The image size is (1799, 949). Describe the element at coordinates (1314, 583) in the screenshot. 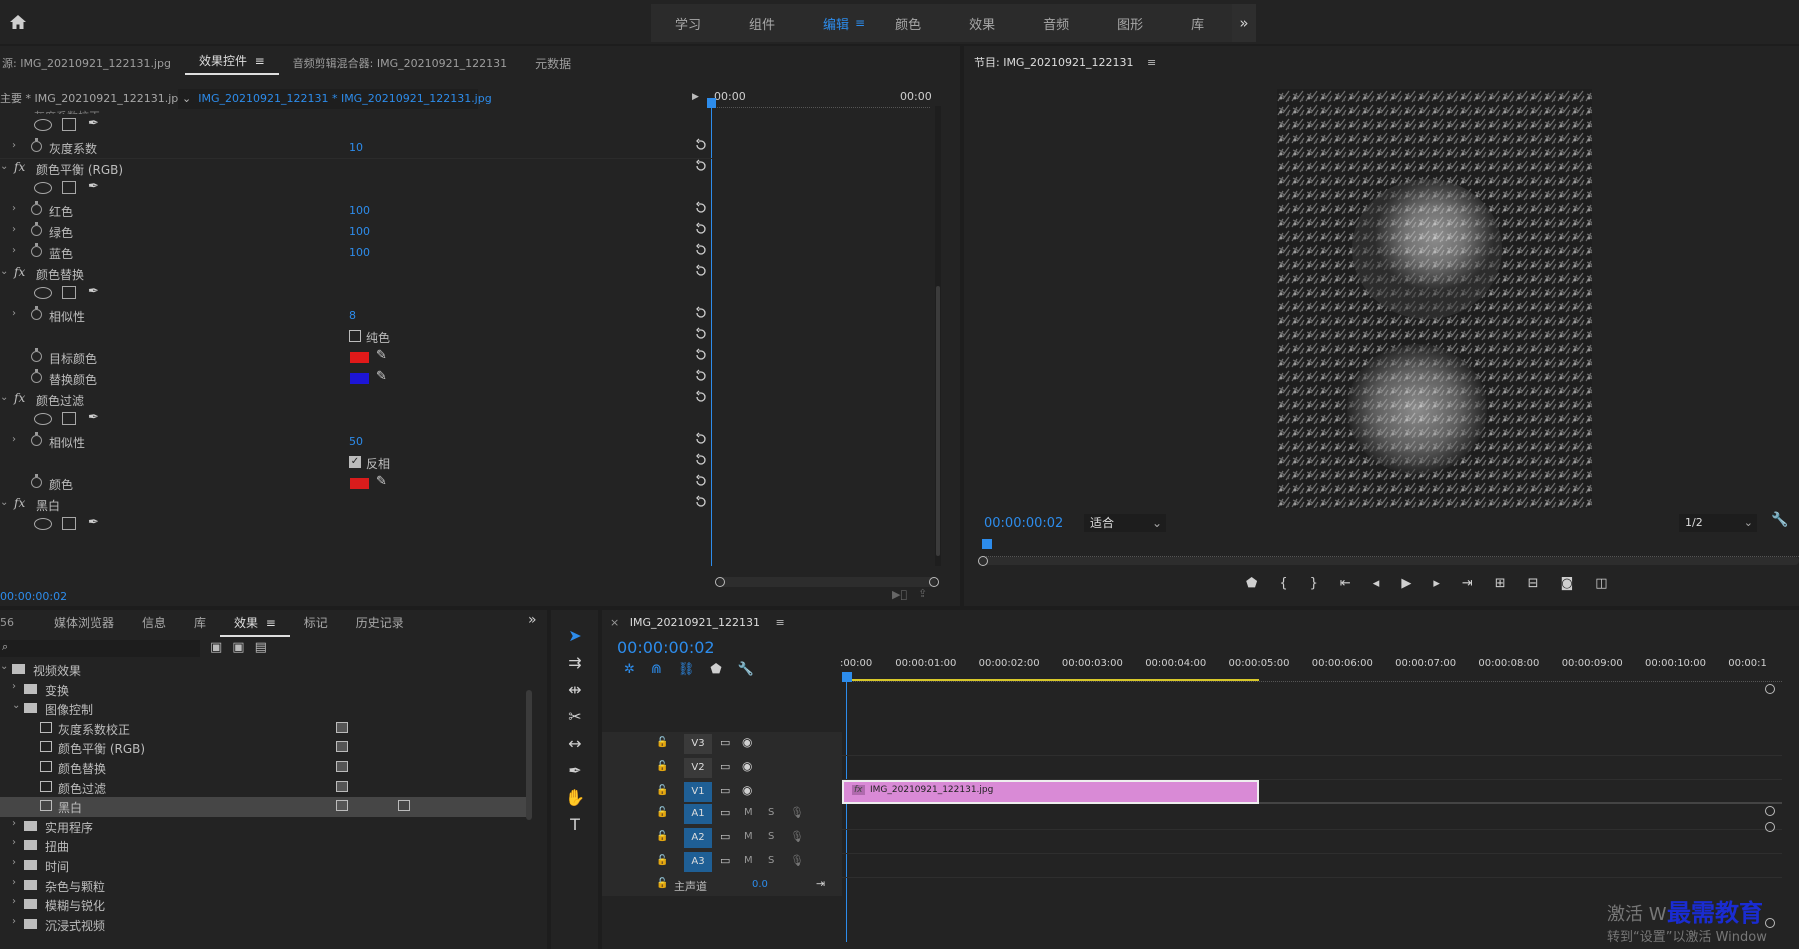

I see `mark-out-icon: }` at that location.